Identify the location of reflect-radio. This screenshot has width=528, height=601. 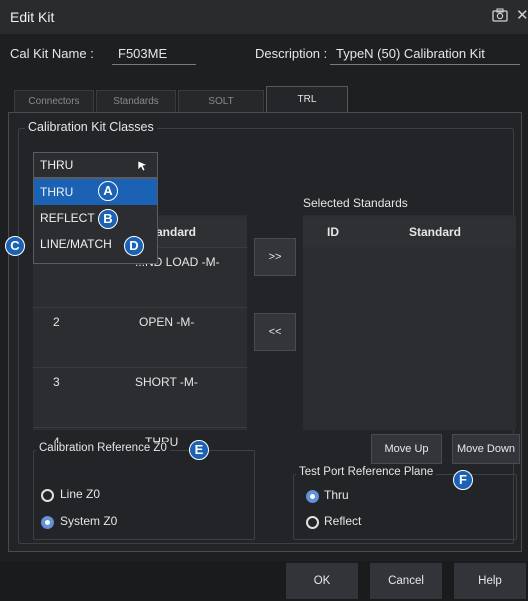
(312, 522).